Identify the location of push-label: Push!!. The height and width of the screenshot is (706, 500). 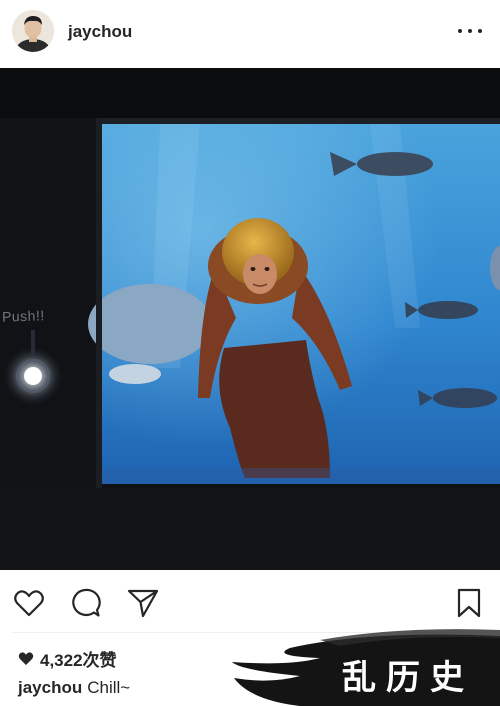
(23, 316).